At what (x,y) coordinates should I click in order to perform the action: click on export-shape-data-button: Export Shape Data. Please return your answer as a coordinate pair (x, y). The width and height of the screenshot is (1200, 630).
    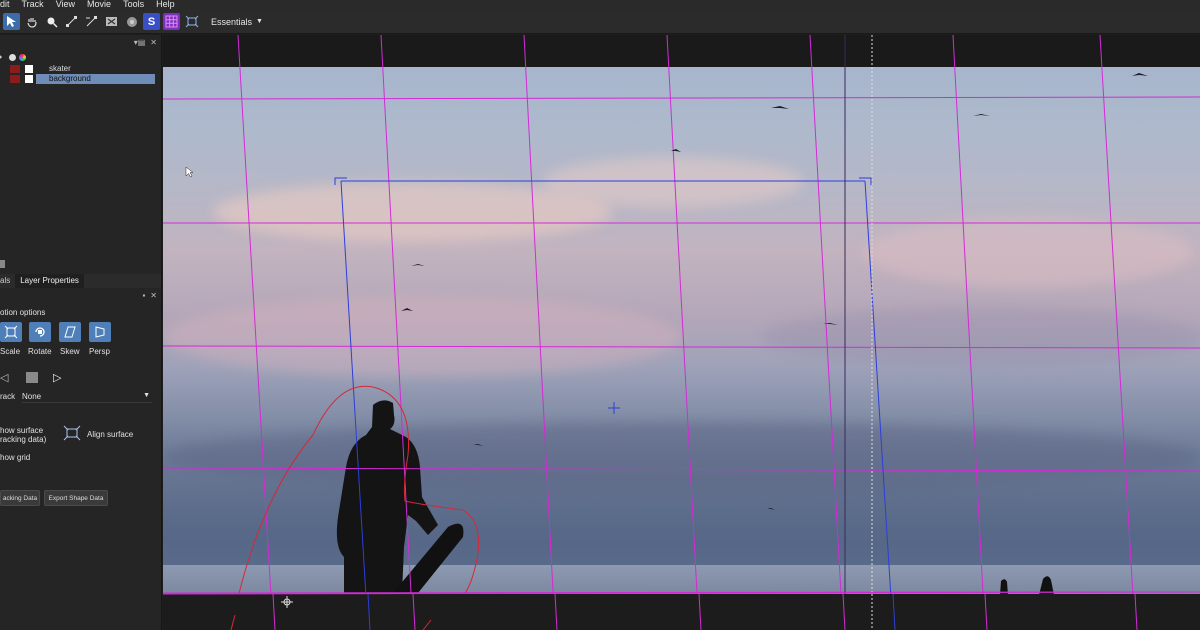
    Looking at the image, I should click on (76, 498).